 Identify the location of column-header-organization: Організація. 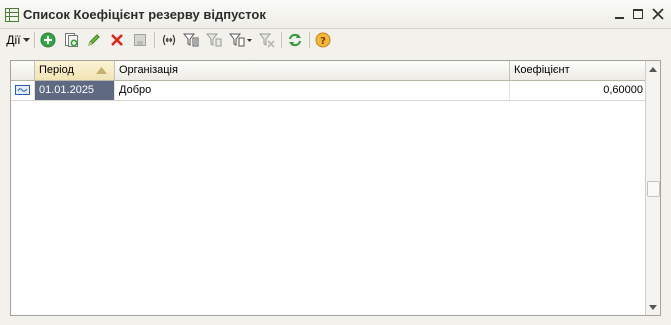
(312, 71).